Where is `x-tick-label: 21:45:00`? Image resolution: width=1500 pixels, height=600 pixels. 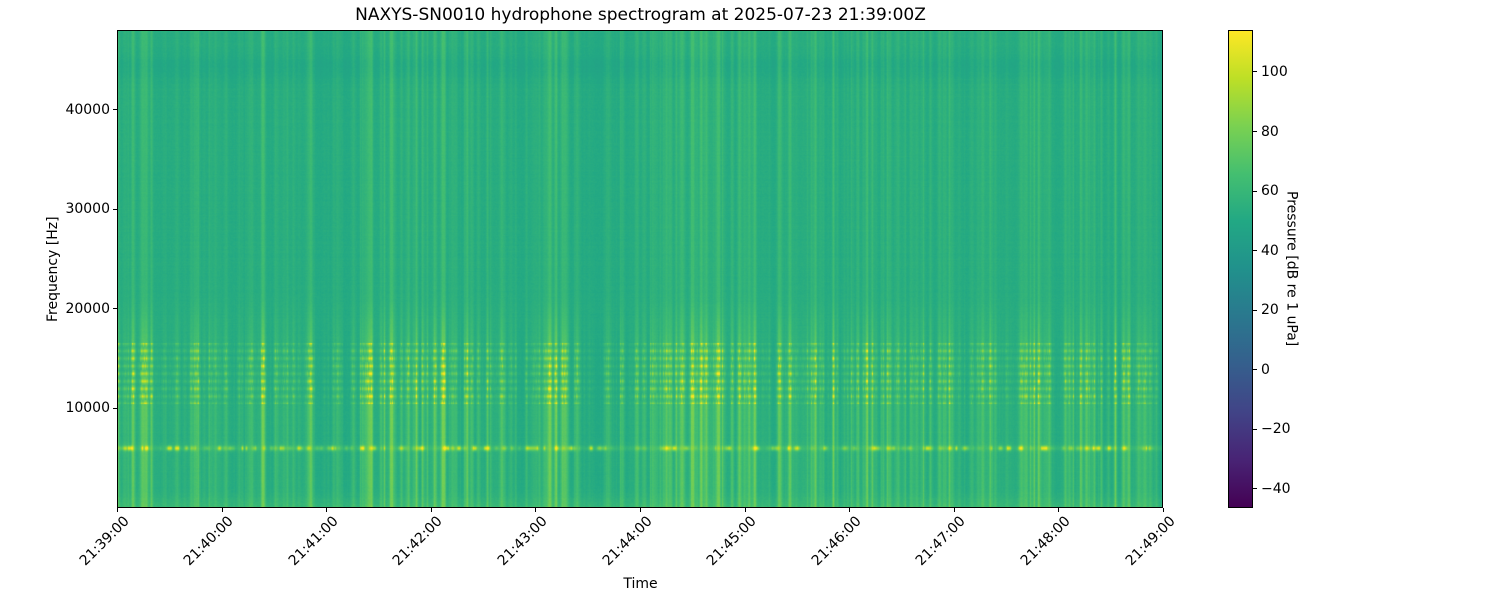
x-tick-label: 21:45:00 is located at coordinates (731, 541).